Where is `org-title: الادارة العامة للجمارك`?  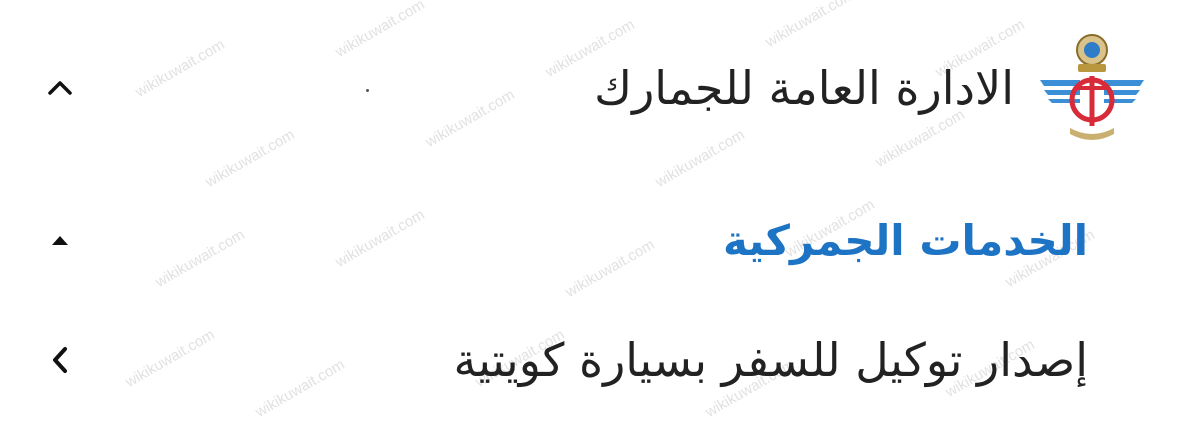 org-title: الادارة العامة للجمارك is located at coordinates (804, 88).